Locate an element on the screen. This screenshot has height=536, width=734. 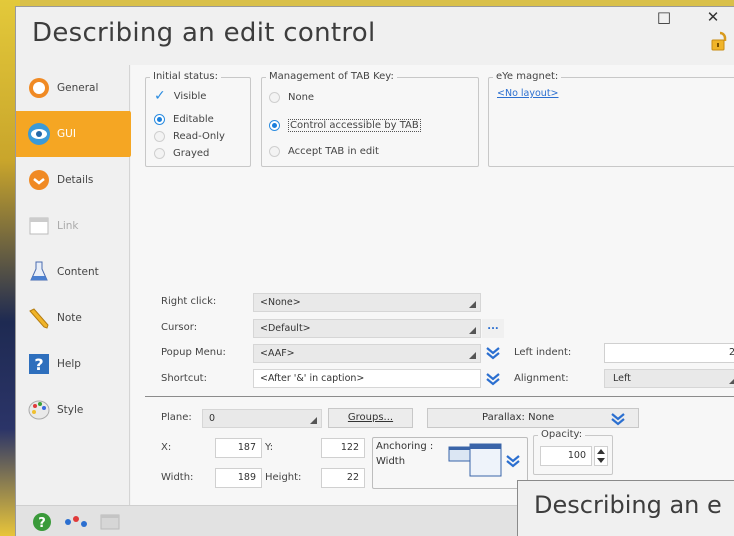
anchoring-box: Anchoring : Width is located at coordinates (450, 463).